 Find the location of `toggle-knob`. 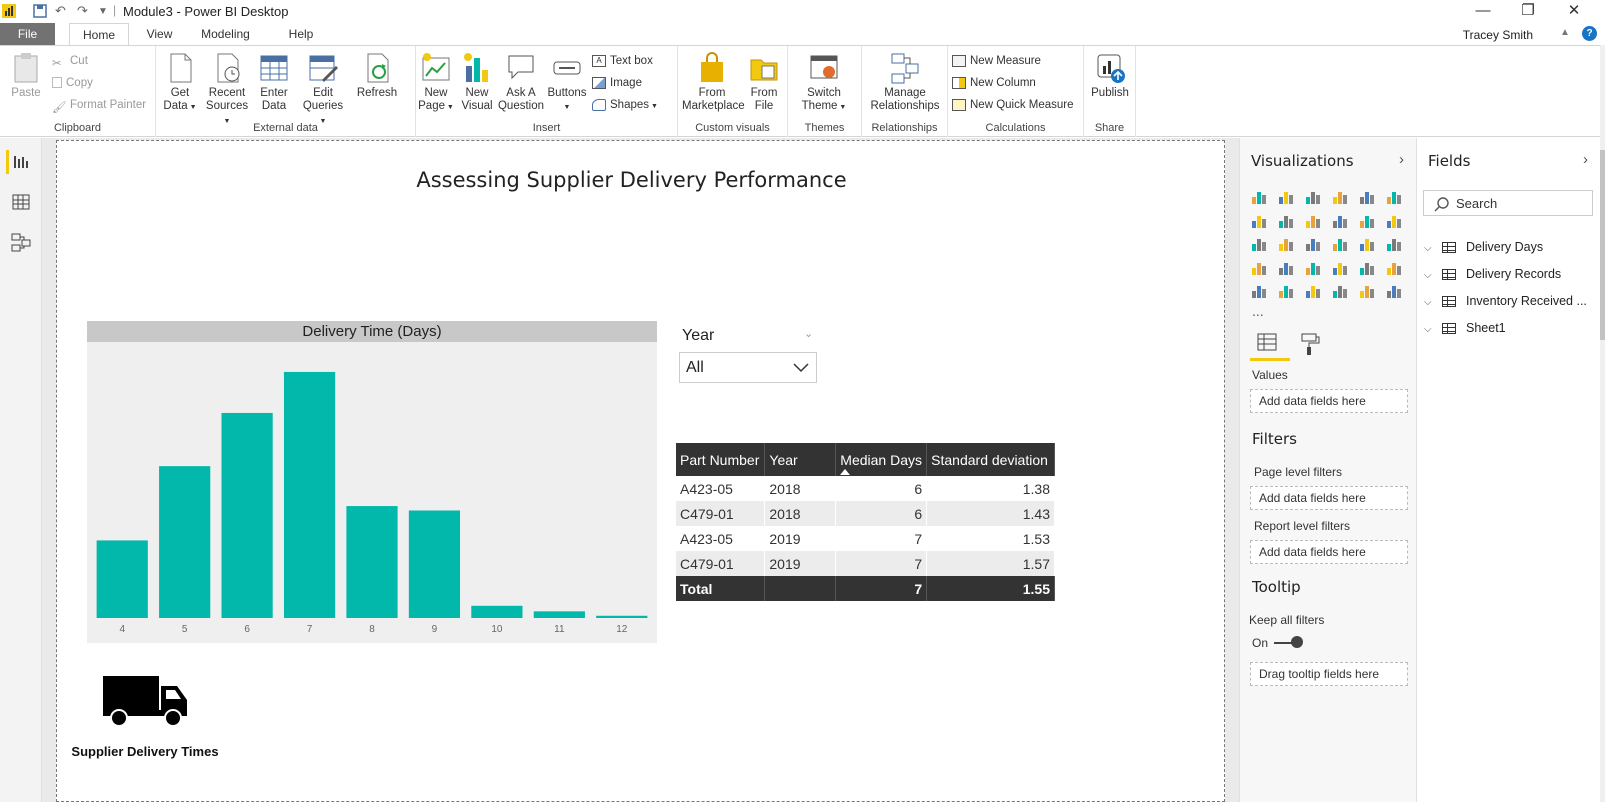

toggle-knob is located at coordinates (1297, 642).